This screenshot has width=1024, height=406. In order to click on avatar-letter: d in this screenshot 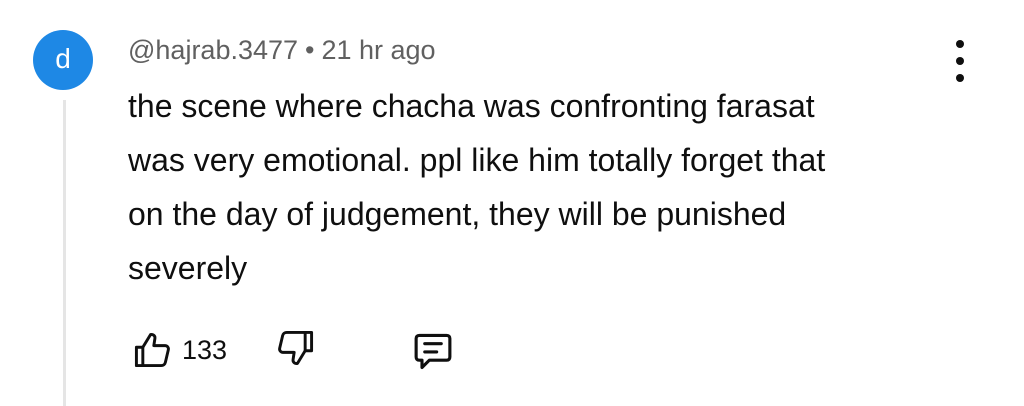, I will do `click(63, 58)`.